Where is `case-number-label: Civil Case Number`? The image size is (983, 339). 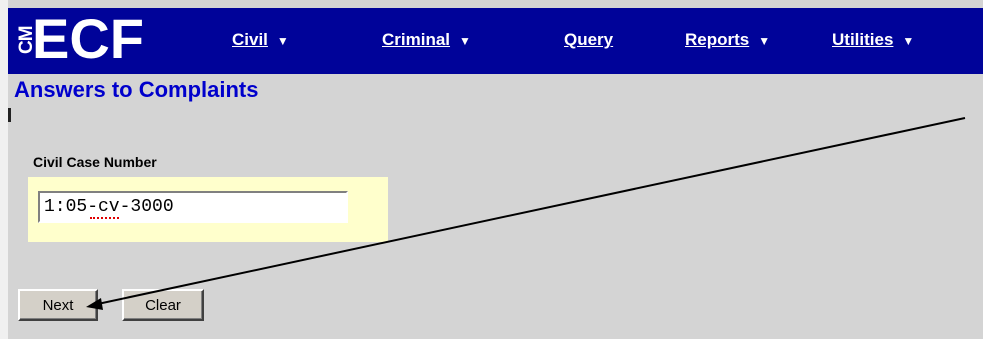
case-number-label: Civil Case Number is located at coordinates (95, 162).